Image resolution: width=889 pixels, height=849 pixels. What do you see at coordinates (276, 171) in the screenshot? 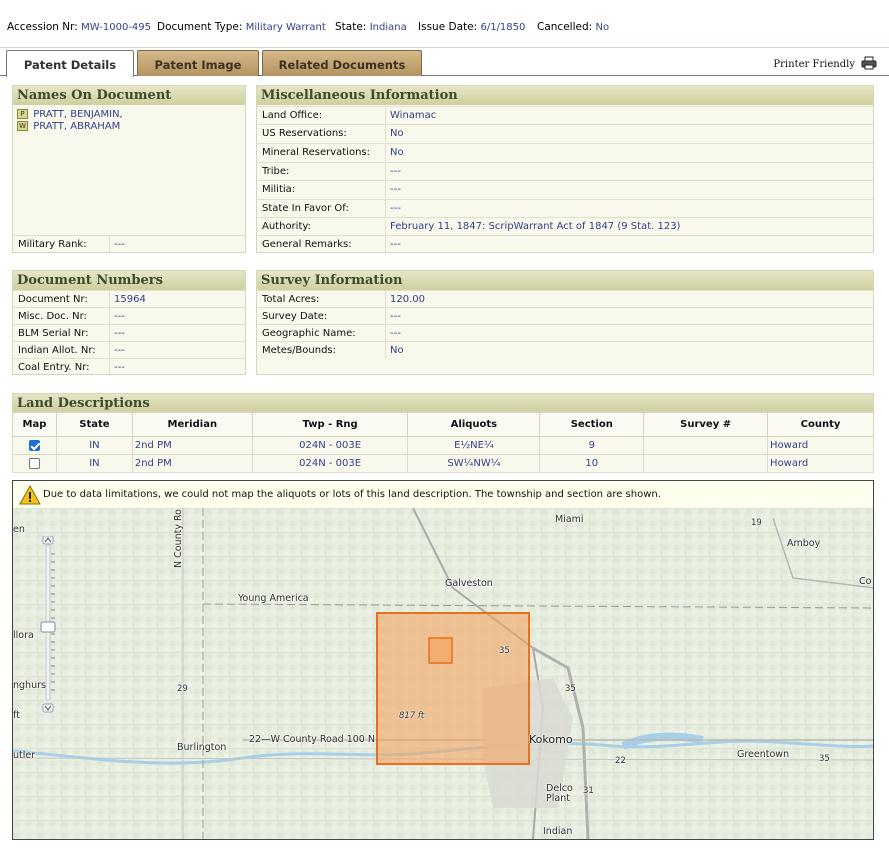
I see `misc-label: Tribe:` at bounding box center [276, 171].